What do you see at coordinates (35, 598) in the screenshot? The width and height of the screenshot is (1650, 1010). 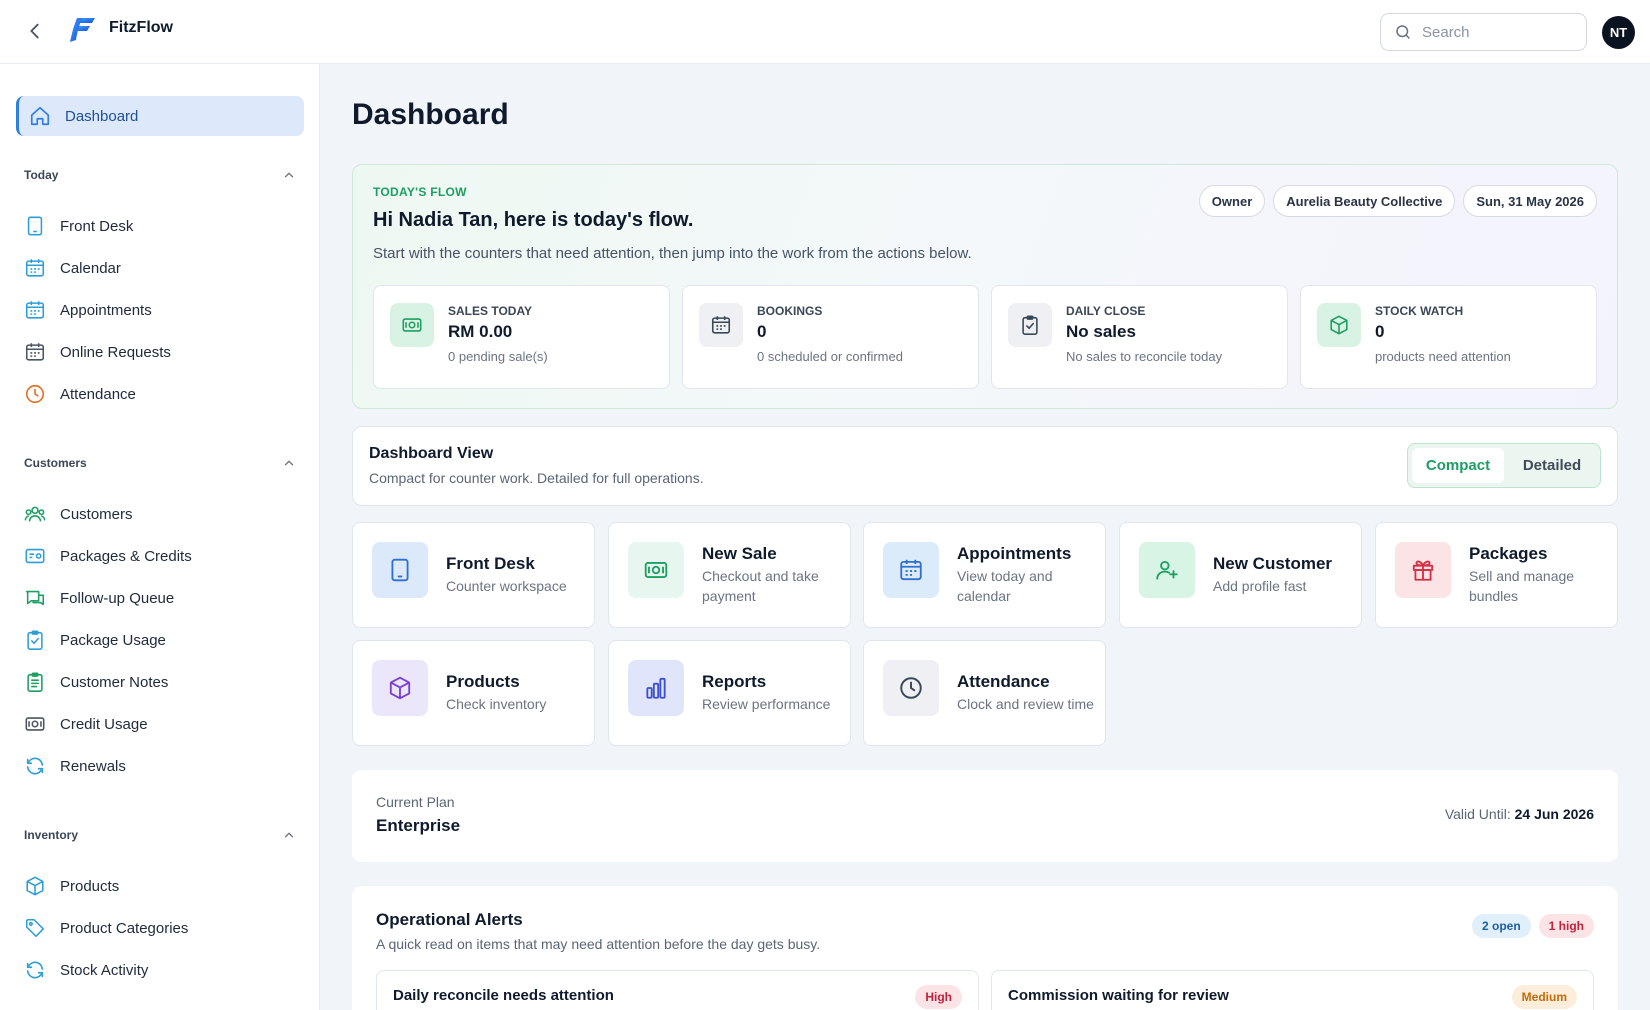 I see `chat-icon` at bounding box center [35, 598].